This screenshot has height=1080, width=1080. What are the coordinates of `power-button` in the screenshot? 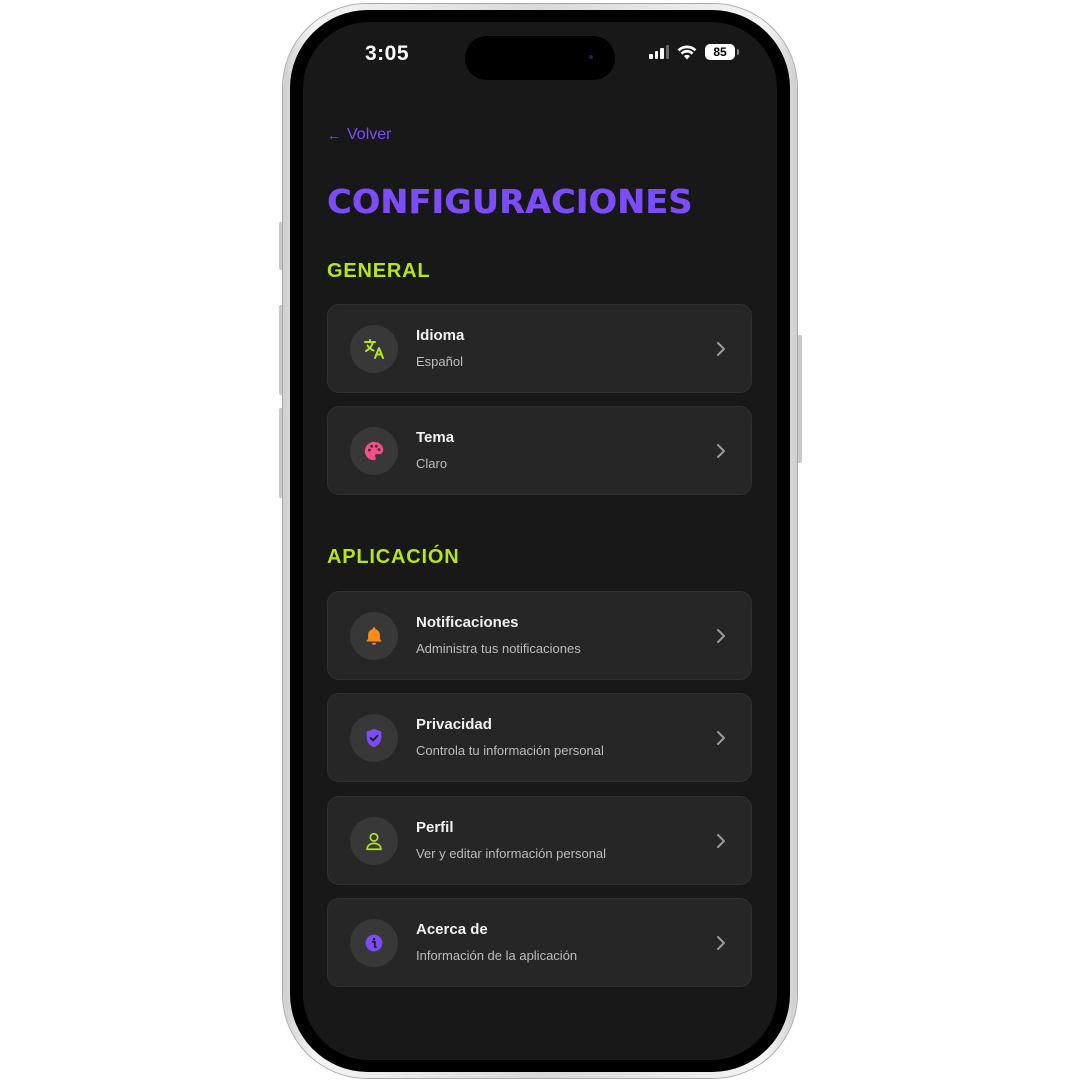 It's located at (799, 399).